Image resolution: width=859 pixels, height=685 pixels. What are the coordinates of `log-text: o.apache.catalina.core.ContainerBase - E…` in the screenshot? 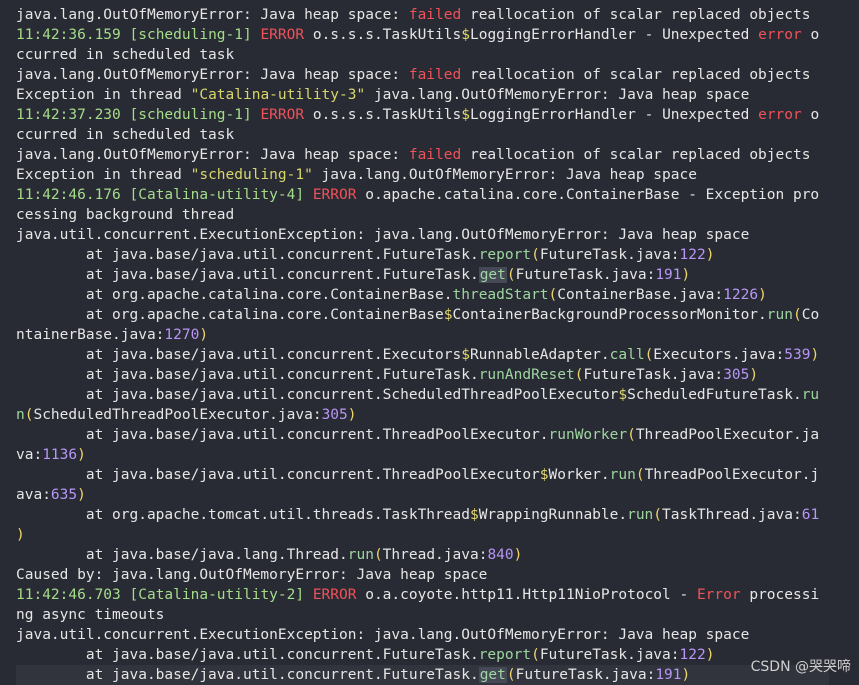 It's located at (588, 195).